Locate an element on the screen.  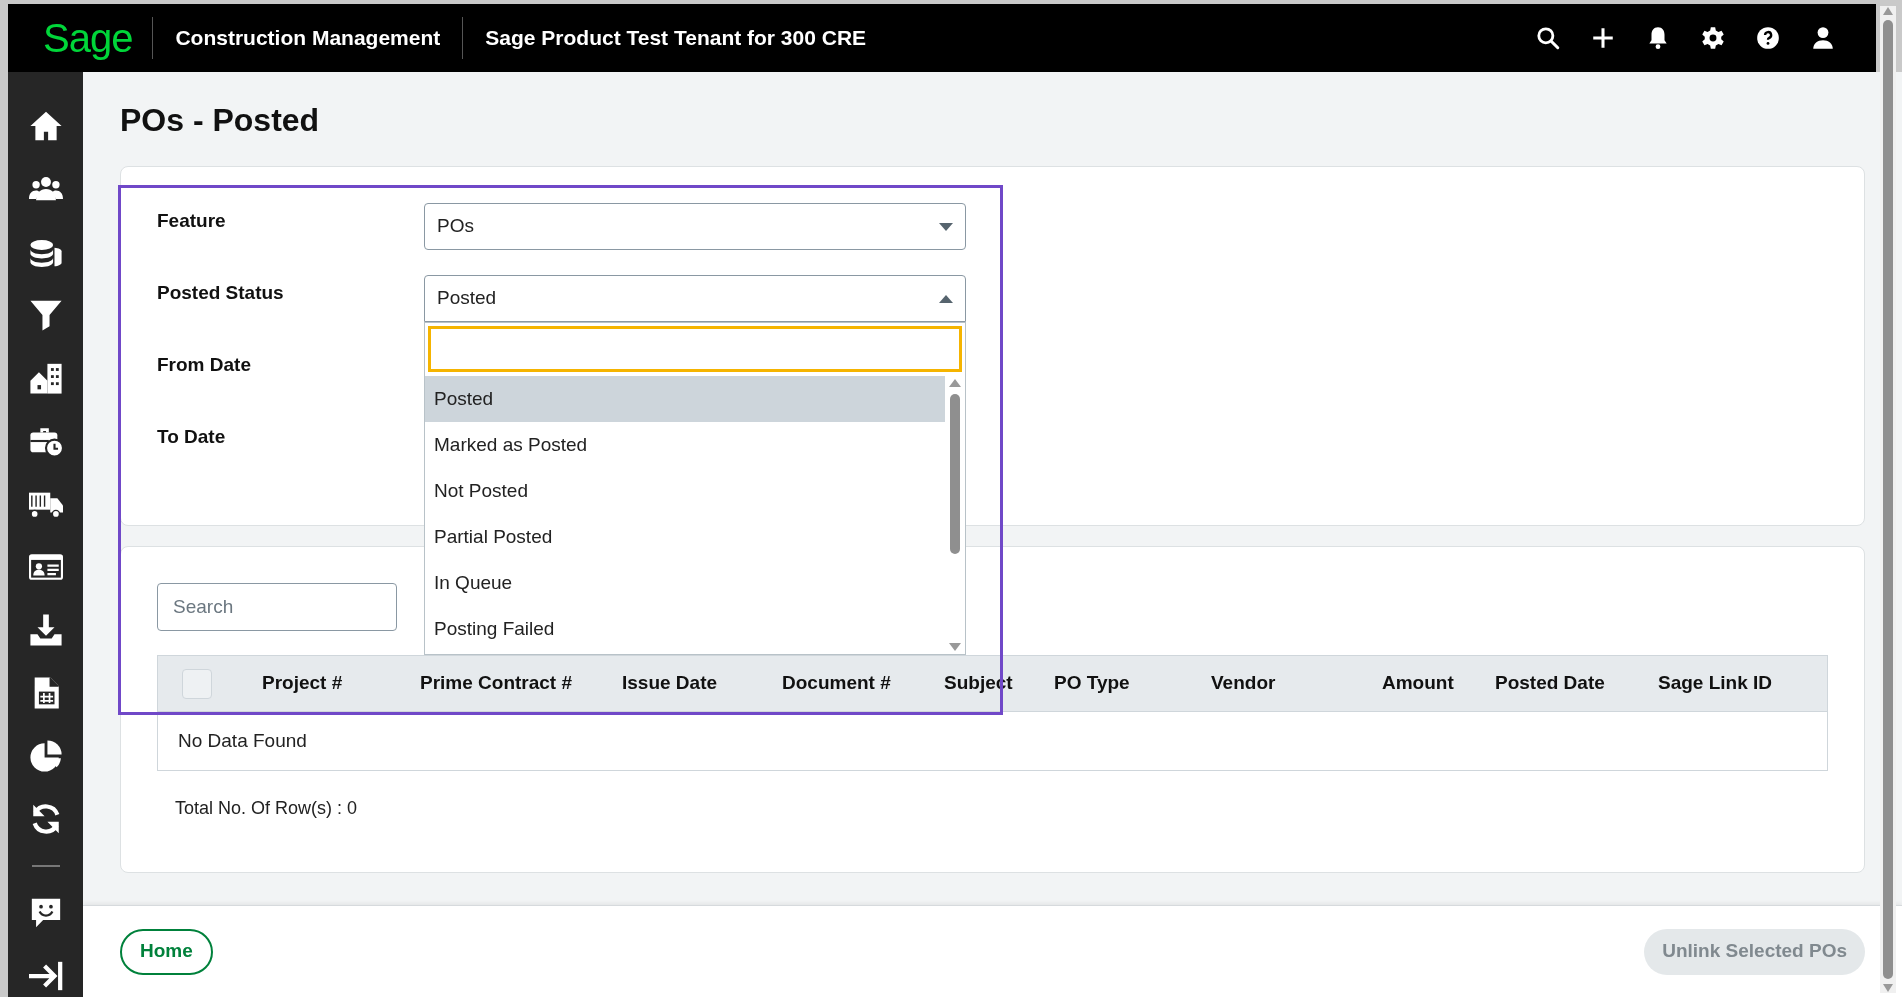
column-header: Vendor is located at coordinates (1286, 683).